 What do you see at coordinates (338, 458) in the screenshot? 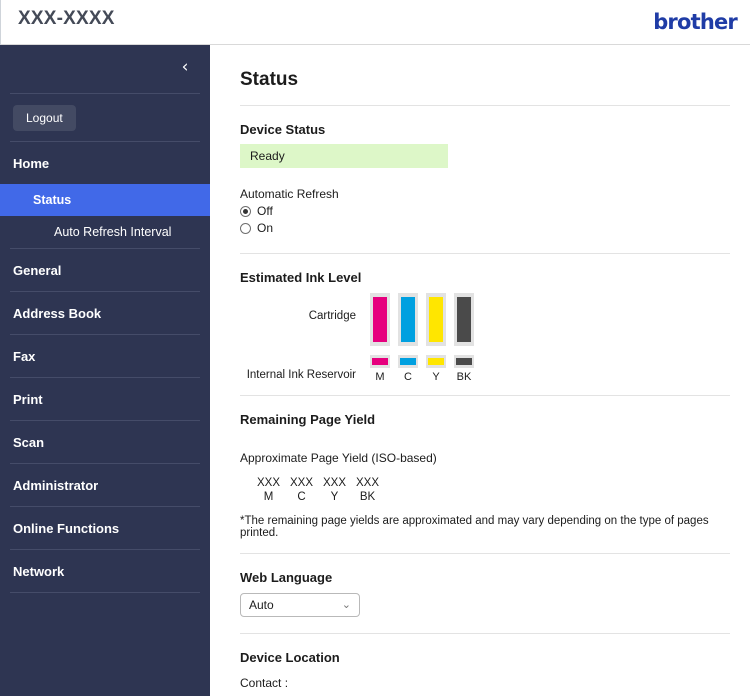
I see `approximate-page-yield-label: Approximate Page Yield (ISO-based)` at bounding box center [338, 458].